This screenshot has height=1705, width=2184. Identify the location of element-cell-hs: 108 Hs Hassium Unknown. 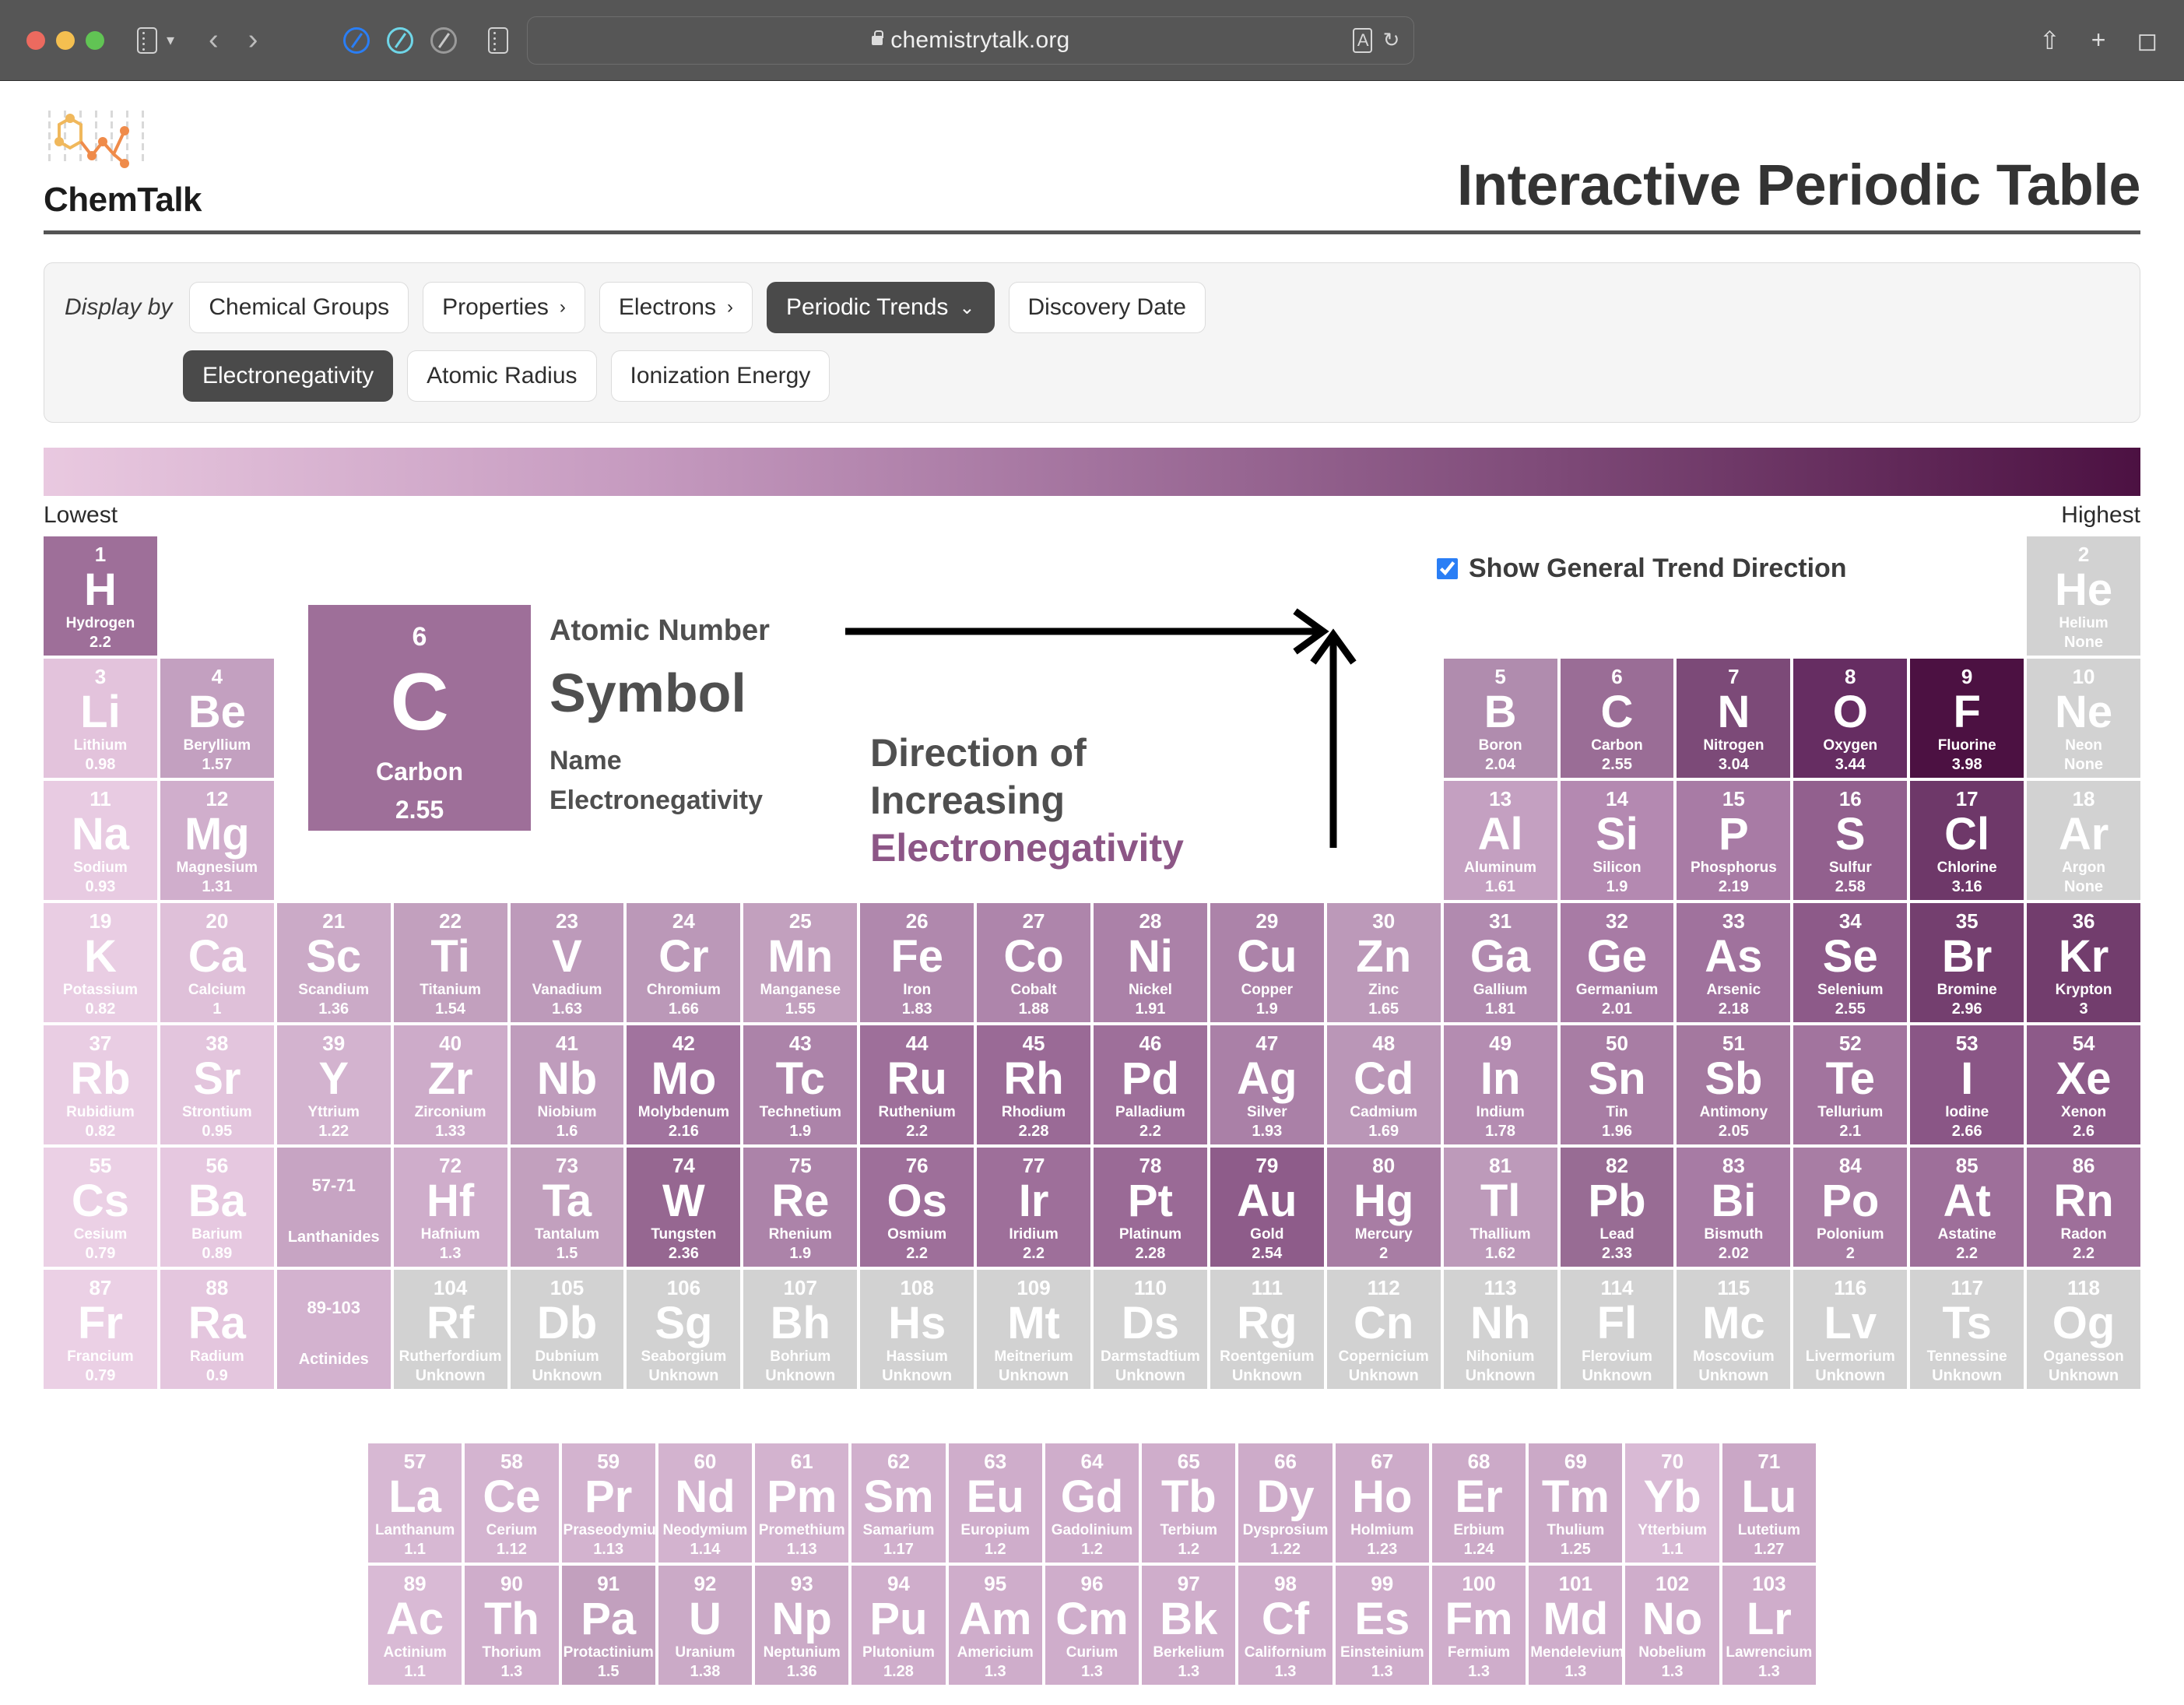
(917, 1329).